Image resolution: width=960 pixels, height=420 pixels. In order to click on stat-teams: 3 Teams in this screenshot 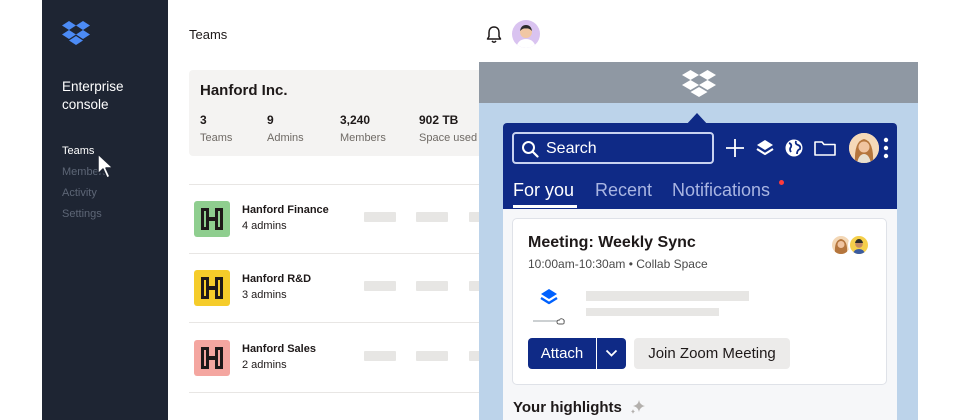, I will do `click(216, 130)`.